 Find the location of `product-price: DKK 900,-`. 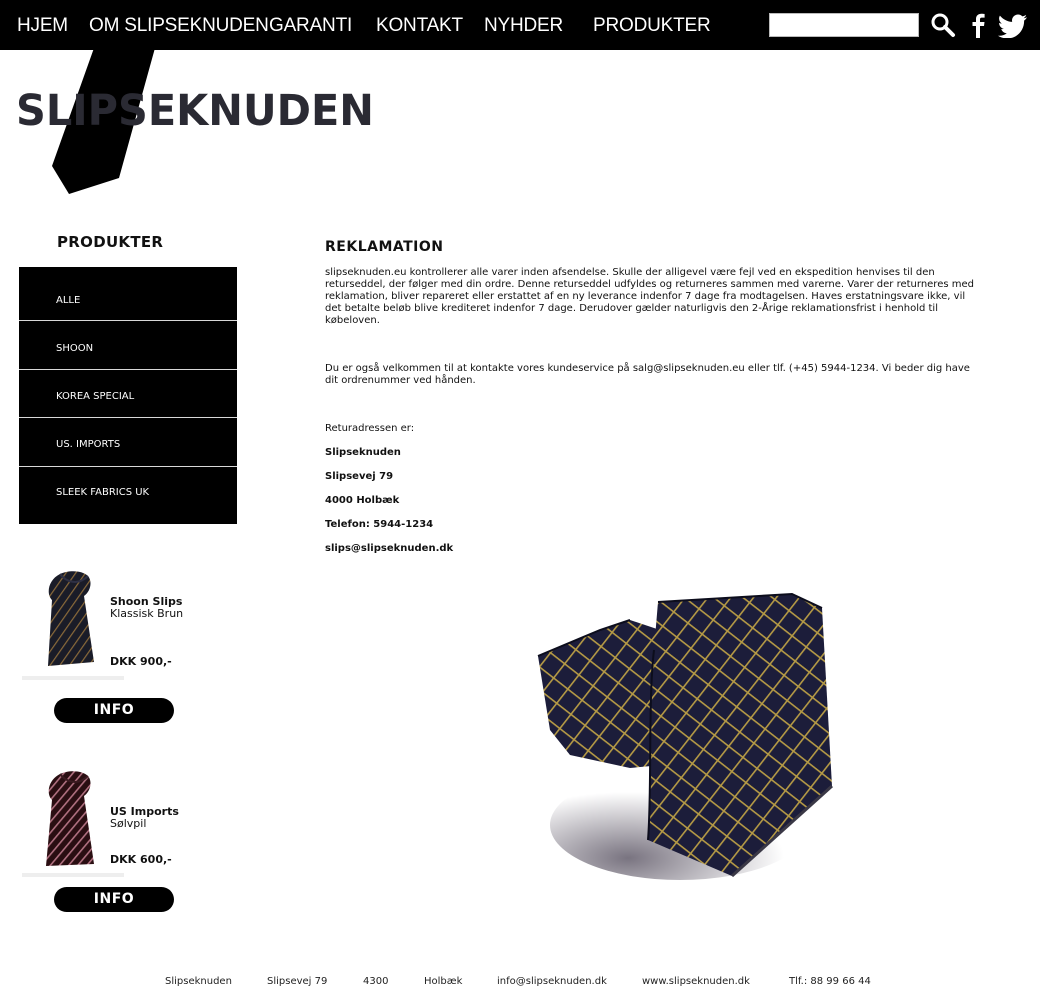

product-price: DKK 900,- is located at coordinates (141, 661).